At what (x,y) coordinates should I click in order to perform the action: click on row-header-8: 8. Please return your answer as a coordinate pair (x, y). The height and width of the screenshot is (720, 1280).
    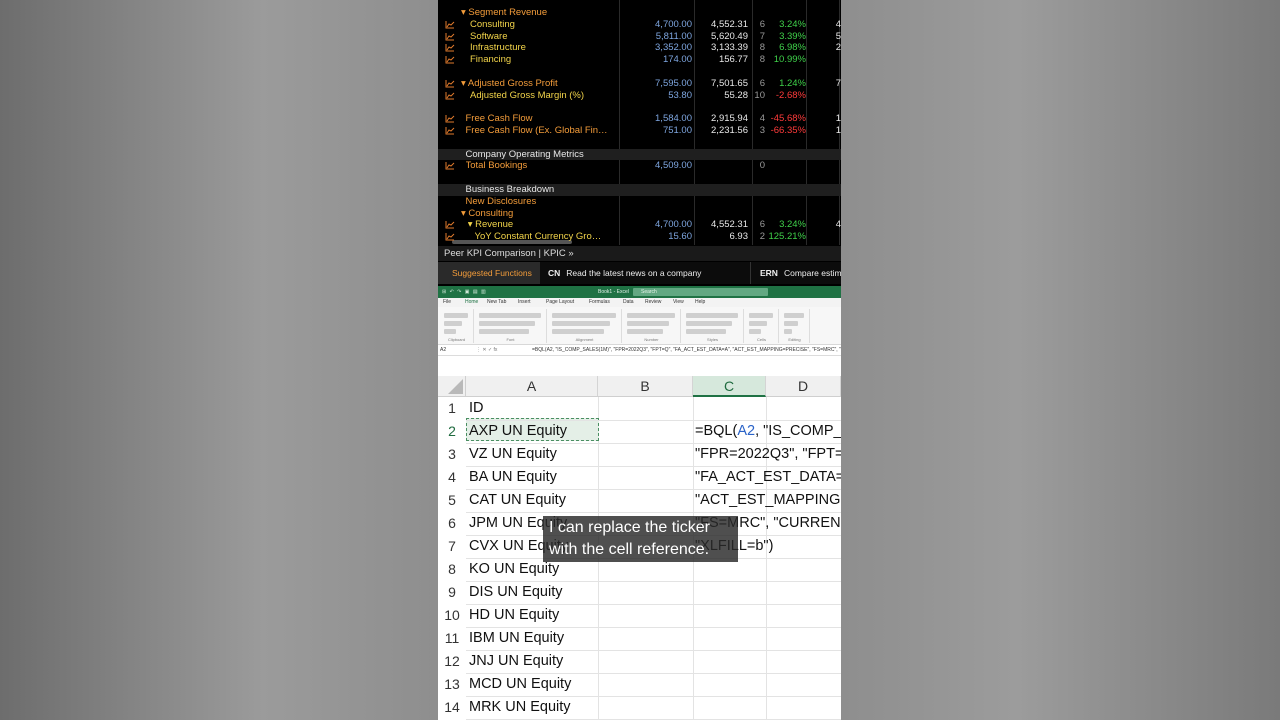
    Looking at the image, I should click on (452, 569).